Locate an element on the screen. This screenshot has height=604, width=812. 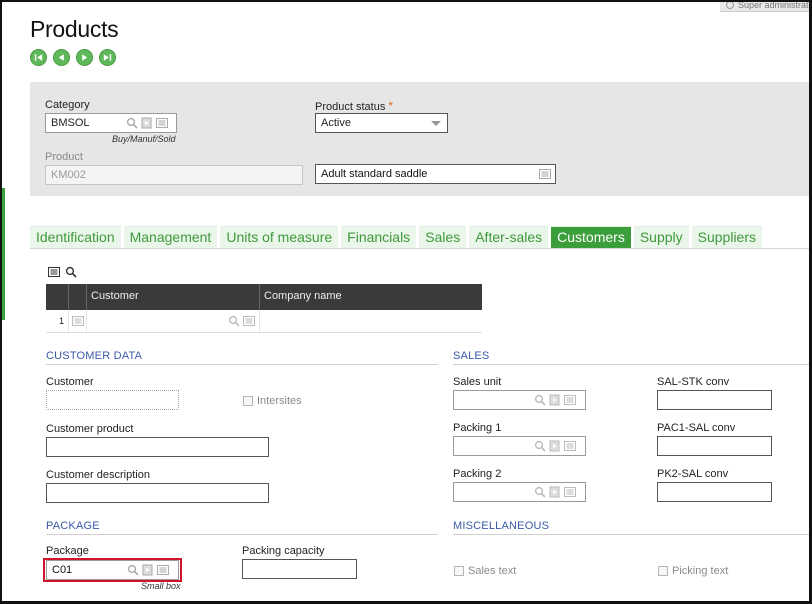
intersites-checkbox-box is located at coordinates (248, 401).